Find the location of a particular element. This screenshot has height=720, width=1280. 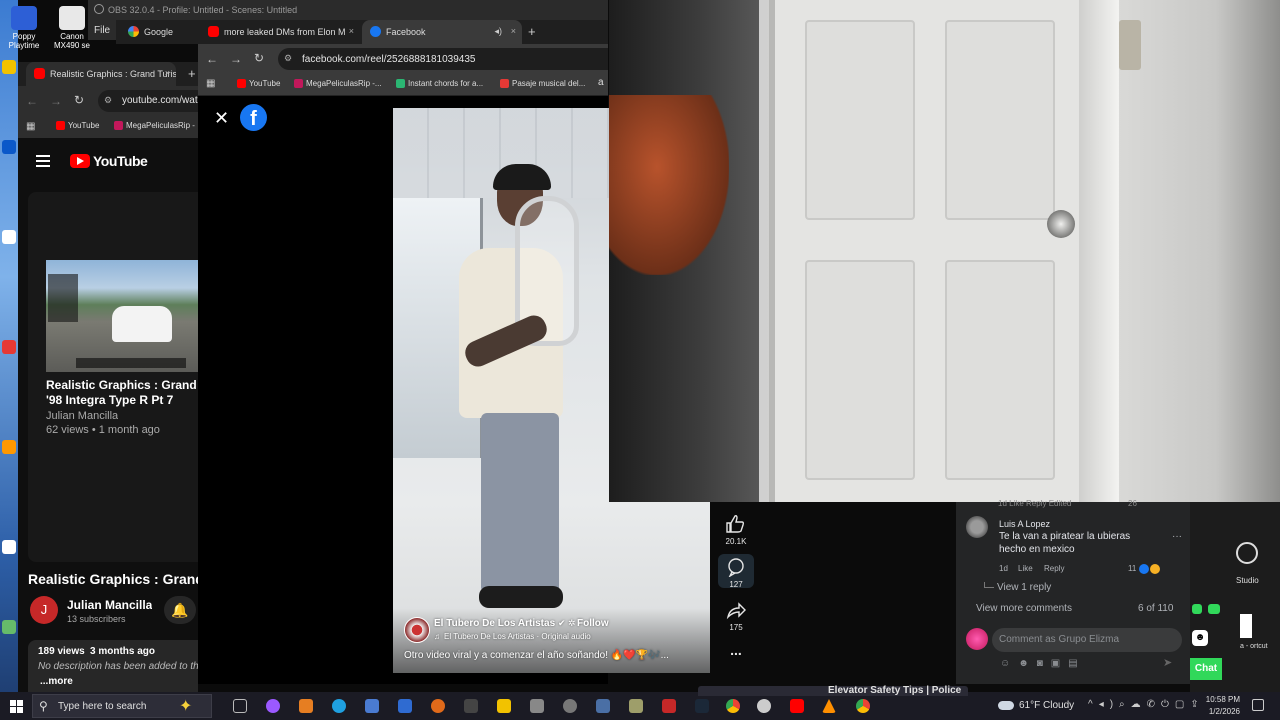

reel-author-avatar is located at coordinates (417, 630).